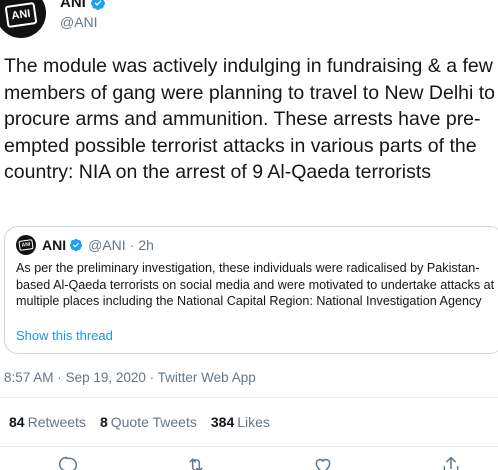 The image size is (498, 470). What do you see at coordinates (21, 15) in the screenshot?
I see `ani-logo: ANI` at bounding box center [21, 15].